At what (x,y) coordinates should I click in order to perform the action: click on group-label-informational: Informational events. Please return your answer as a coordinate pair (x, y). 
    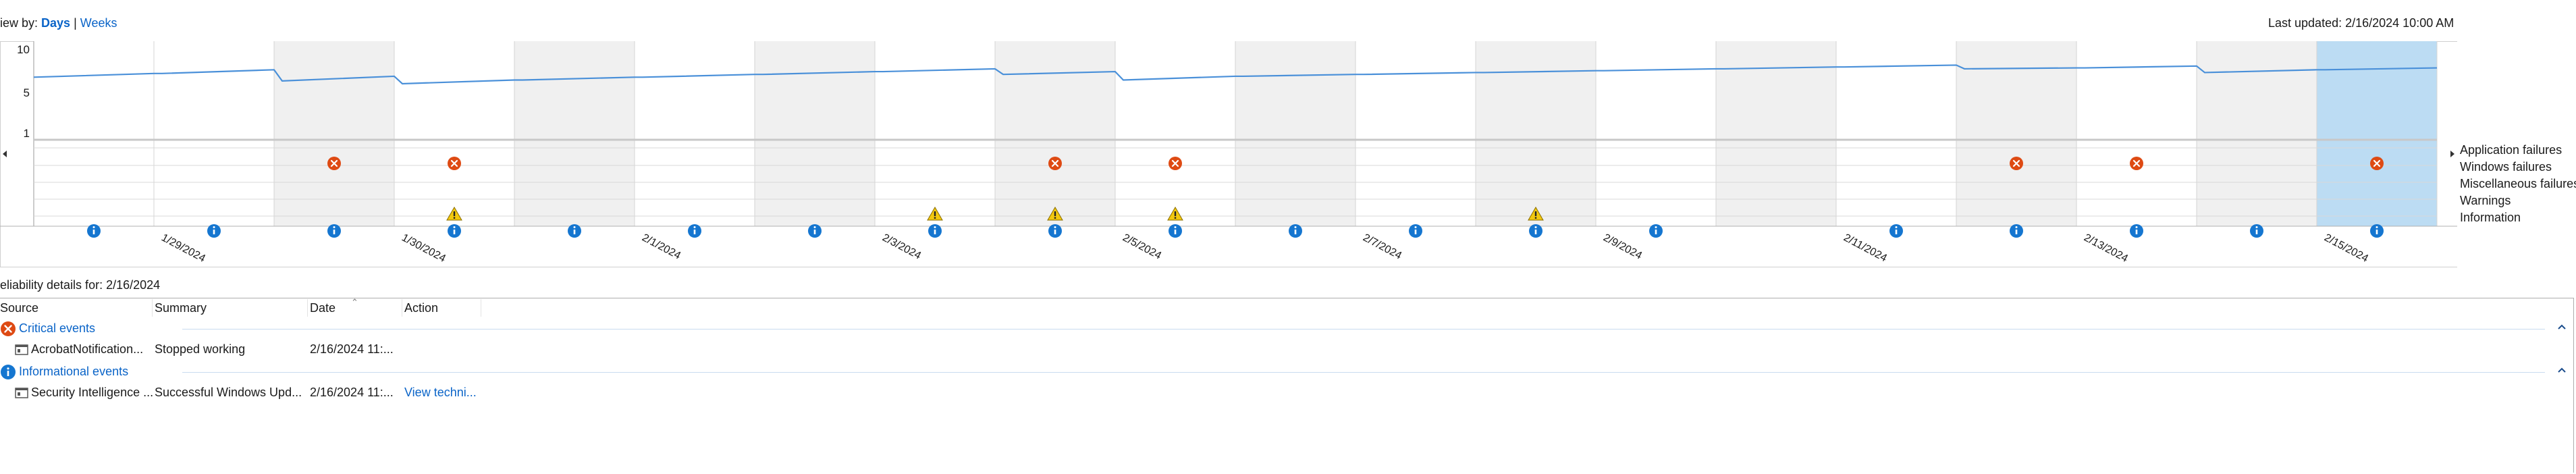
    Looking at the image, I should click on (74, 371).